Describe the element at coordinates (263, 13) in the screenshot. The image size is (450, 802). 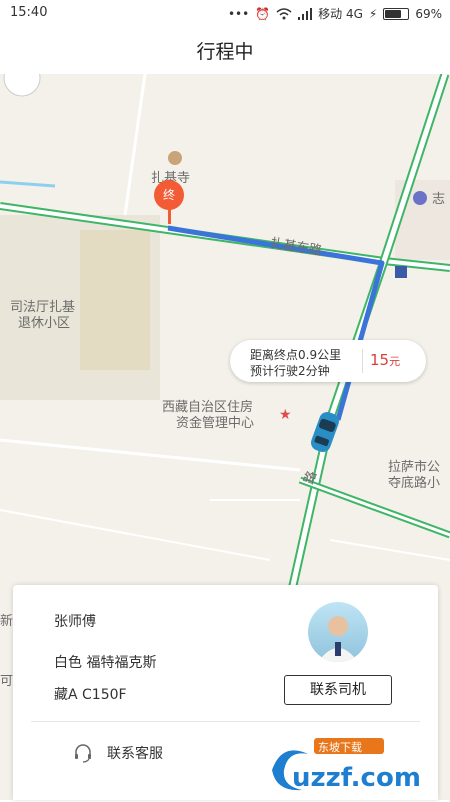
I see `alarm-icon: ⏰` at that location.